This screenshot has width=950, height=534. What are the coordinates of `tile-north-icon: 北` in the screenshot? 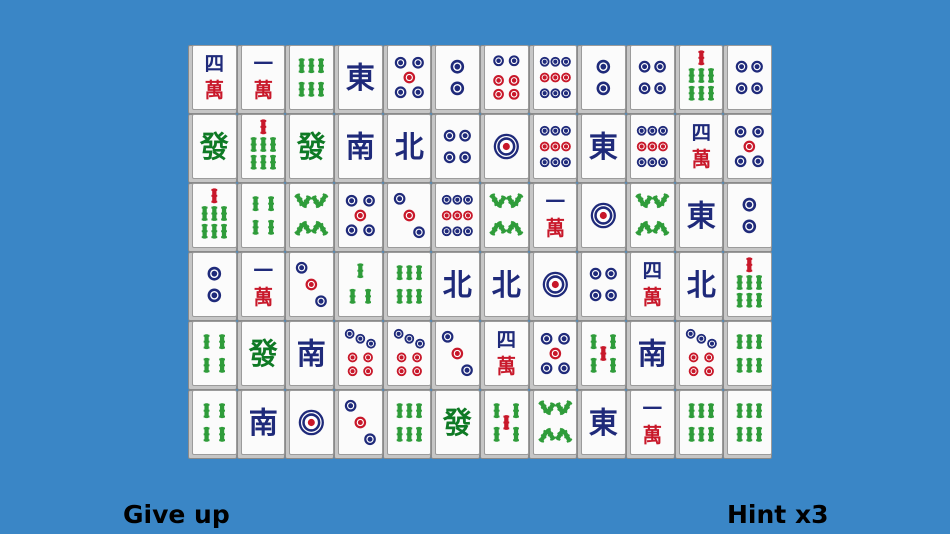 It's located at (507, 284).